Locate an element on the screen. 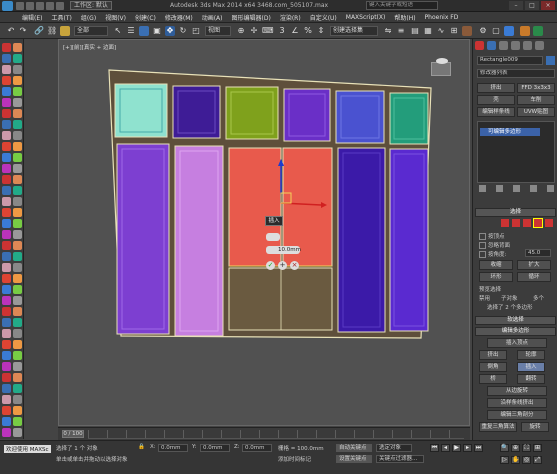 This screenshot has height=474, width=557. caddy-cancel-icon: × is located at coordinates (294, 265).